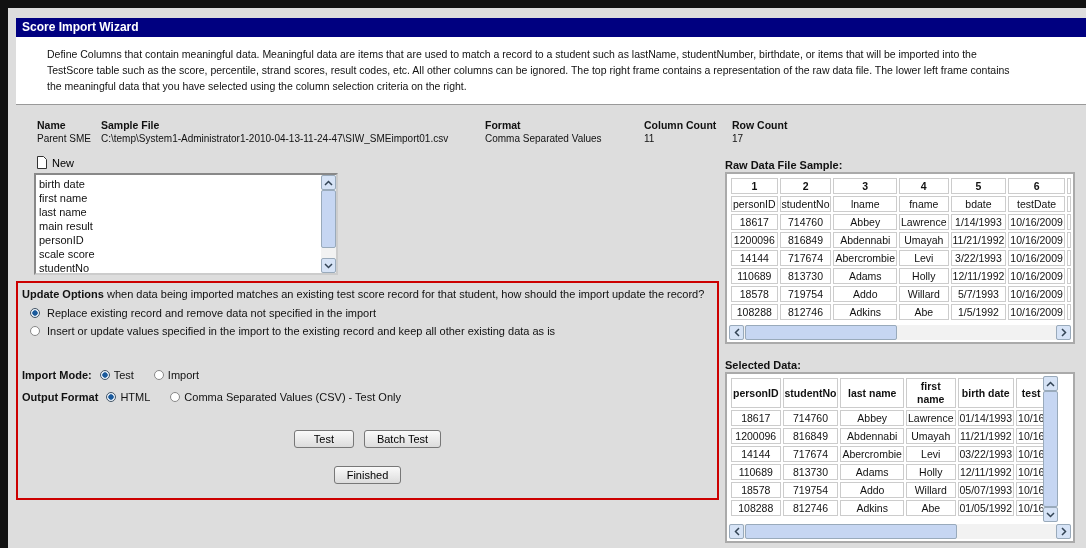  Describe the element at coordinates (52, 125) in the screenshot. I see `info-label: Name` at that location.